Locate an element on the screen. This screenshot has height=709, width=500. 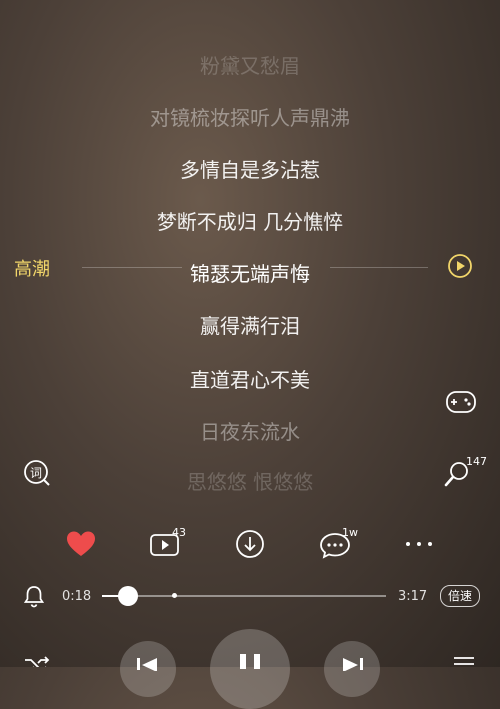
lyric-line-current: 锦瑟无端声悔 is located at coordinates (250, 274).